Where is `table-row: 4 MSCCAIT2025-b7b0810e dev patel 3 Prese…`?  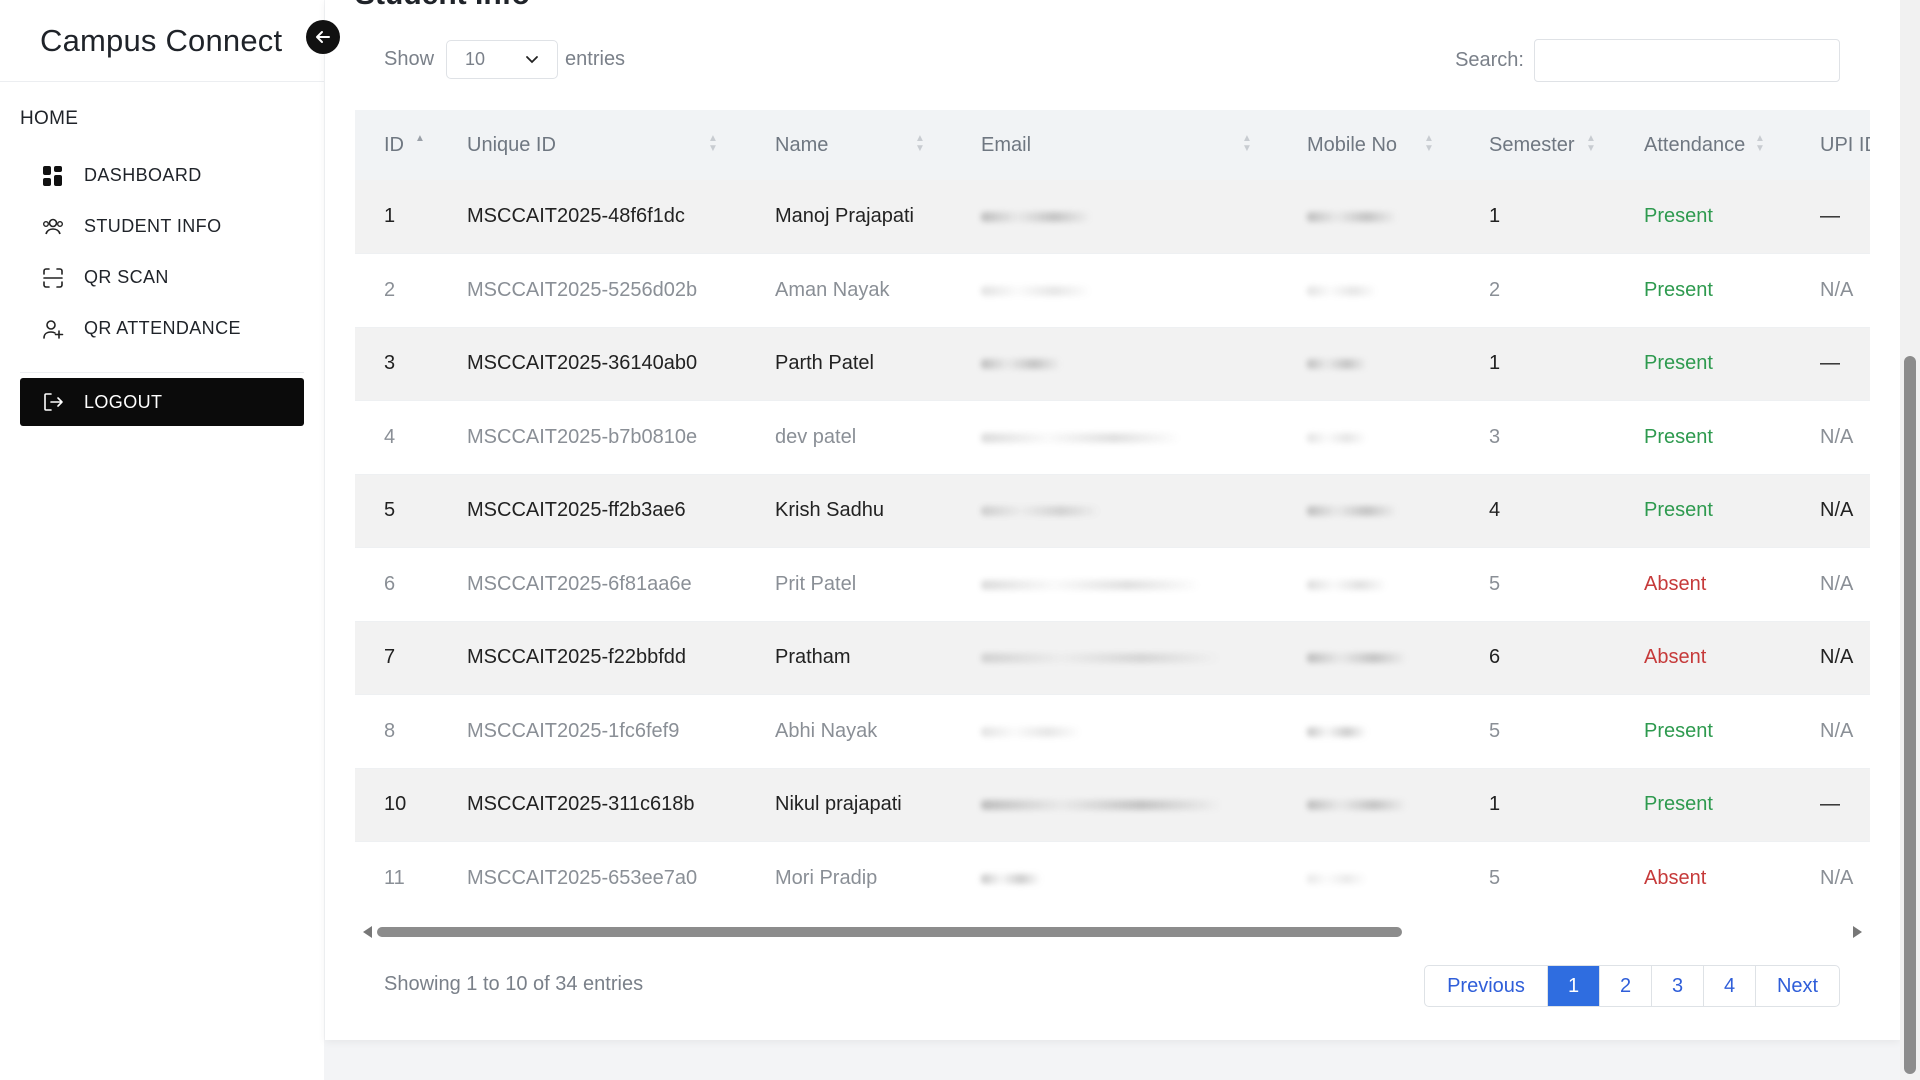 table-row: 4 MSCCAIT2025-b7b0810e dev patel 3 Prese… is located at coordinates (1112, 437).